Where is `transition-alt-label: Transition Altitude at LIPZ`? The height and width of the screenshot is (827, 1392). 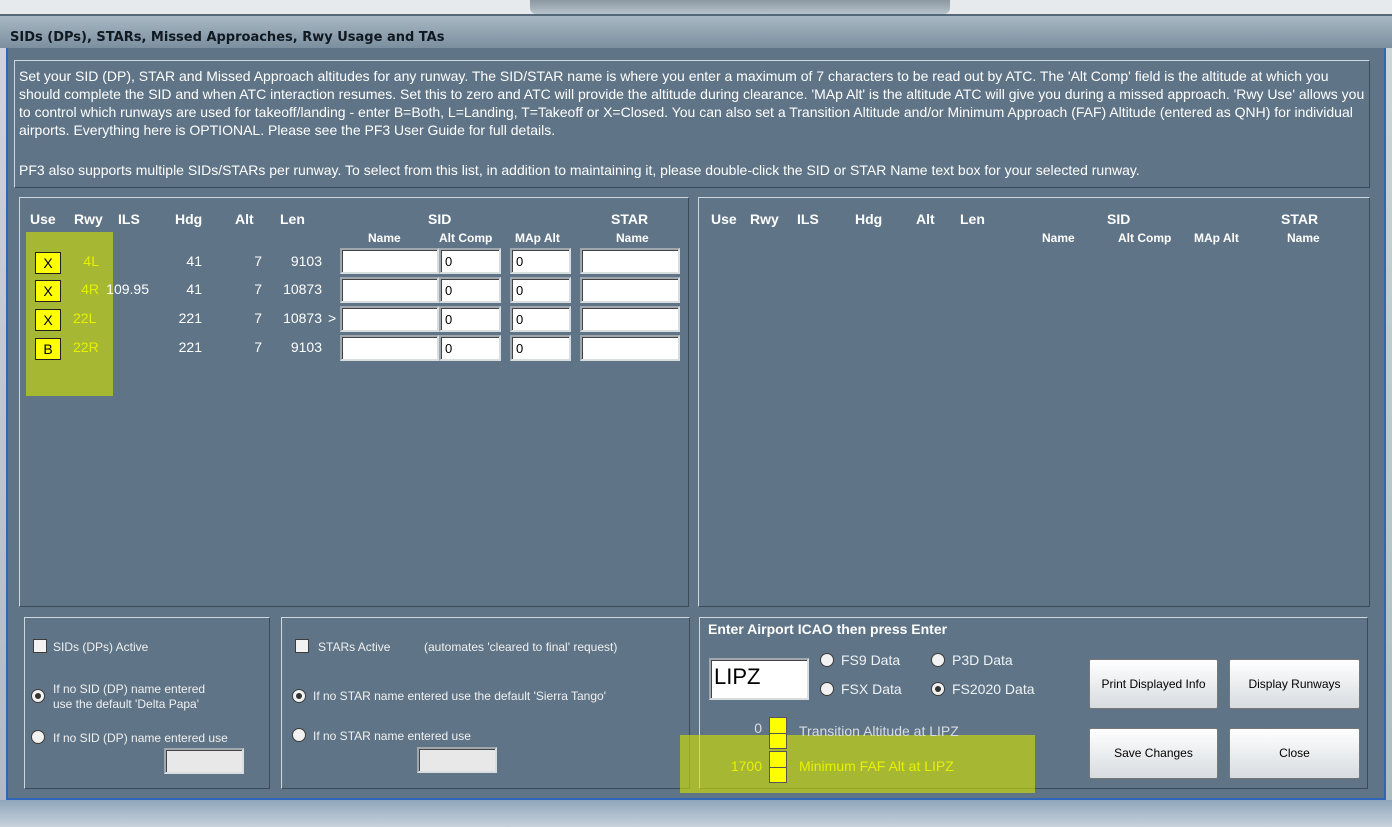 transition-alt-label: Transition Altitude at LIPZ is located at coordinates (879, 731).